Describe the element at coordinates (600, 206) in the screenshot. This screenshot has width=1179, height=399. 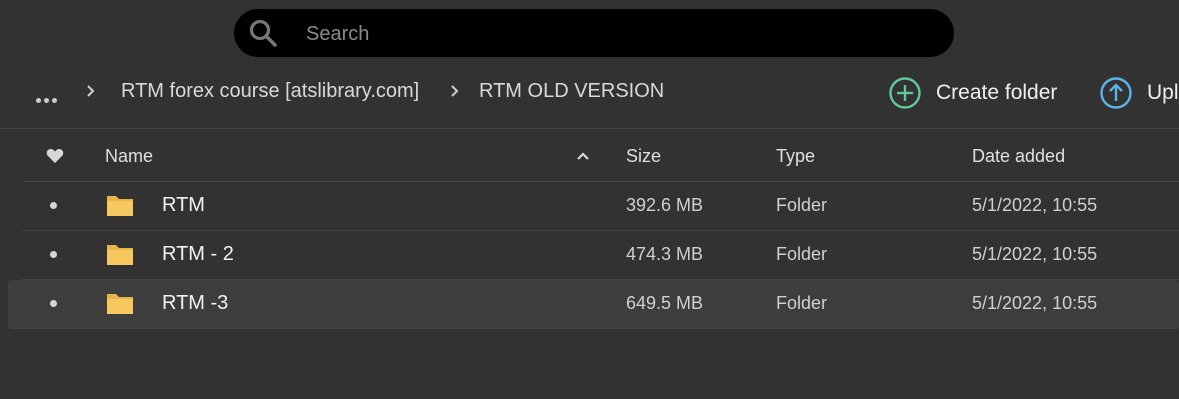
I see `table-row: RTM 392.6 MB Folder 5/1/2022, 10:55` at that location.